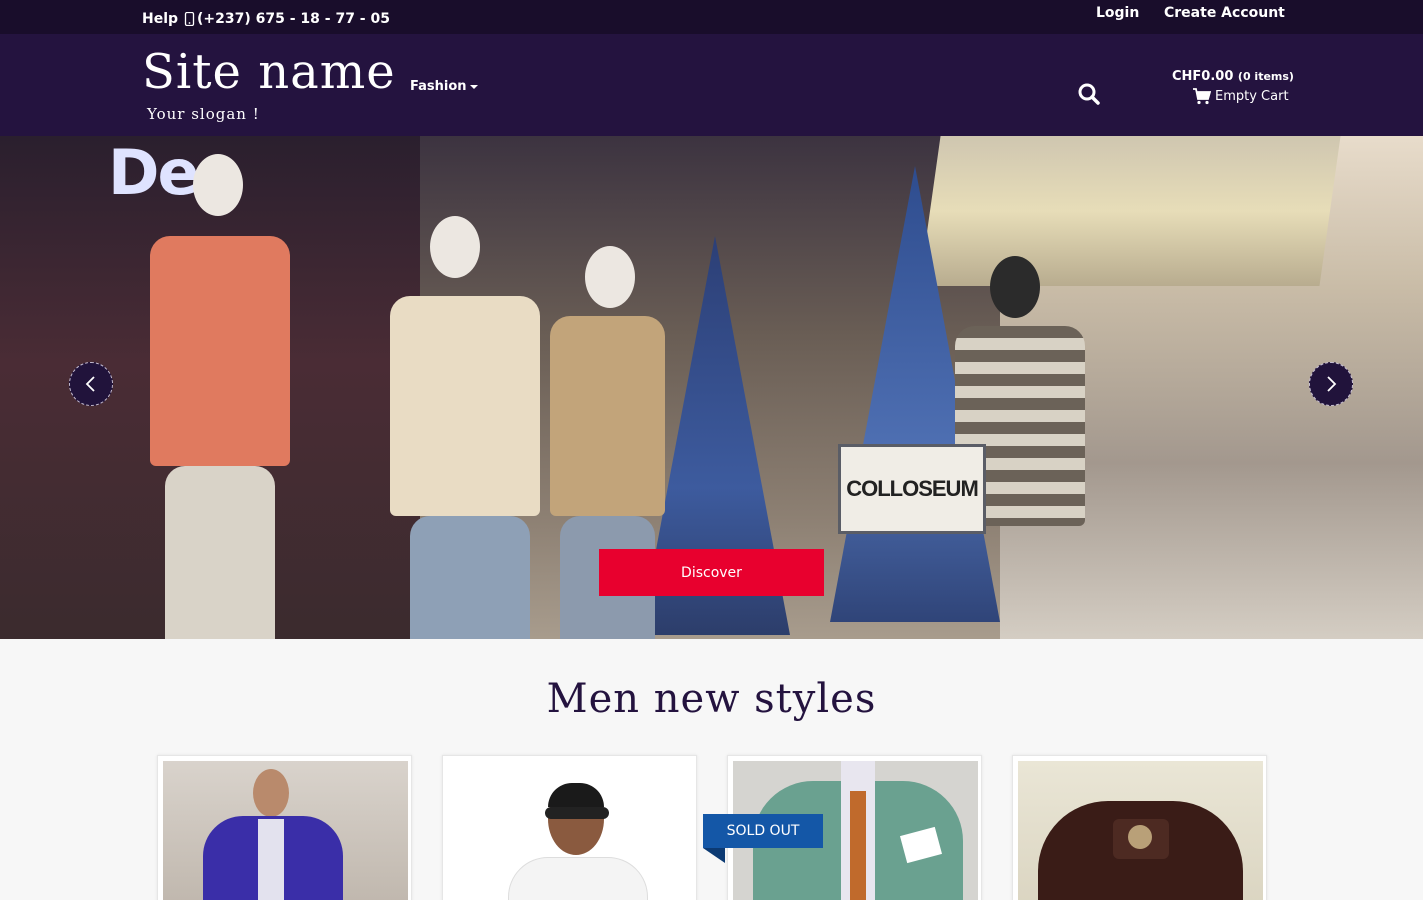 This screenshot has width=1423, height=900. I want to click on cart-link: Empty Cart, so click(1241, 96).